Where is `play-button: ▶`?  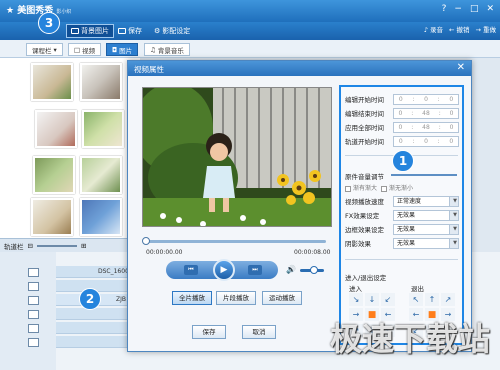 play-button: ▶ is located at coordinates (224, 270).